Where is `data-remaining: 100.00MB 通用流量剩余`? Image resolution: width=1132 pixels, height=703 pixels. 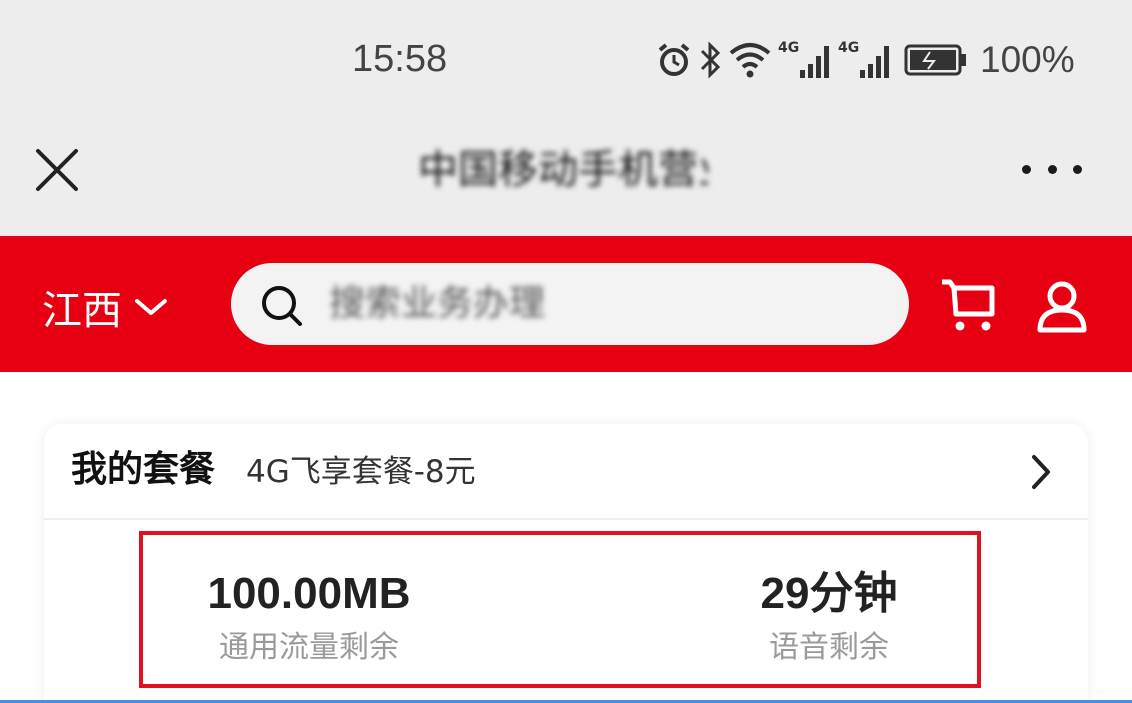 data-remaining: 100.00MB 通用流量剩余 is located at coordinates (309, 617).